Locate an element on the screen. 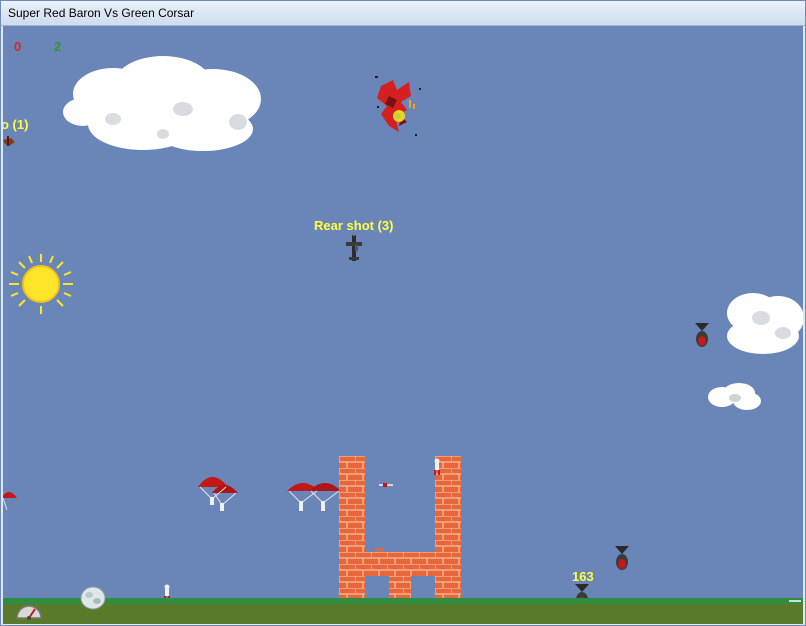 This screenshot has width=806, height=626. window-title: Super Red Baron Vs Green Corsar is located at coordinates (101, 13).